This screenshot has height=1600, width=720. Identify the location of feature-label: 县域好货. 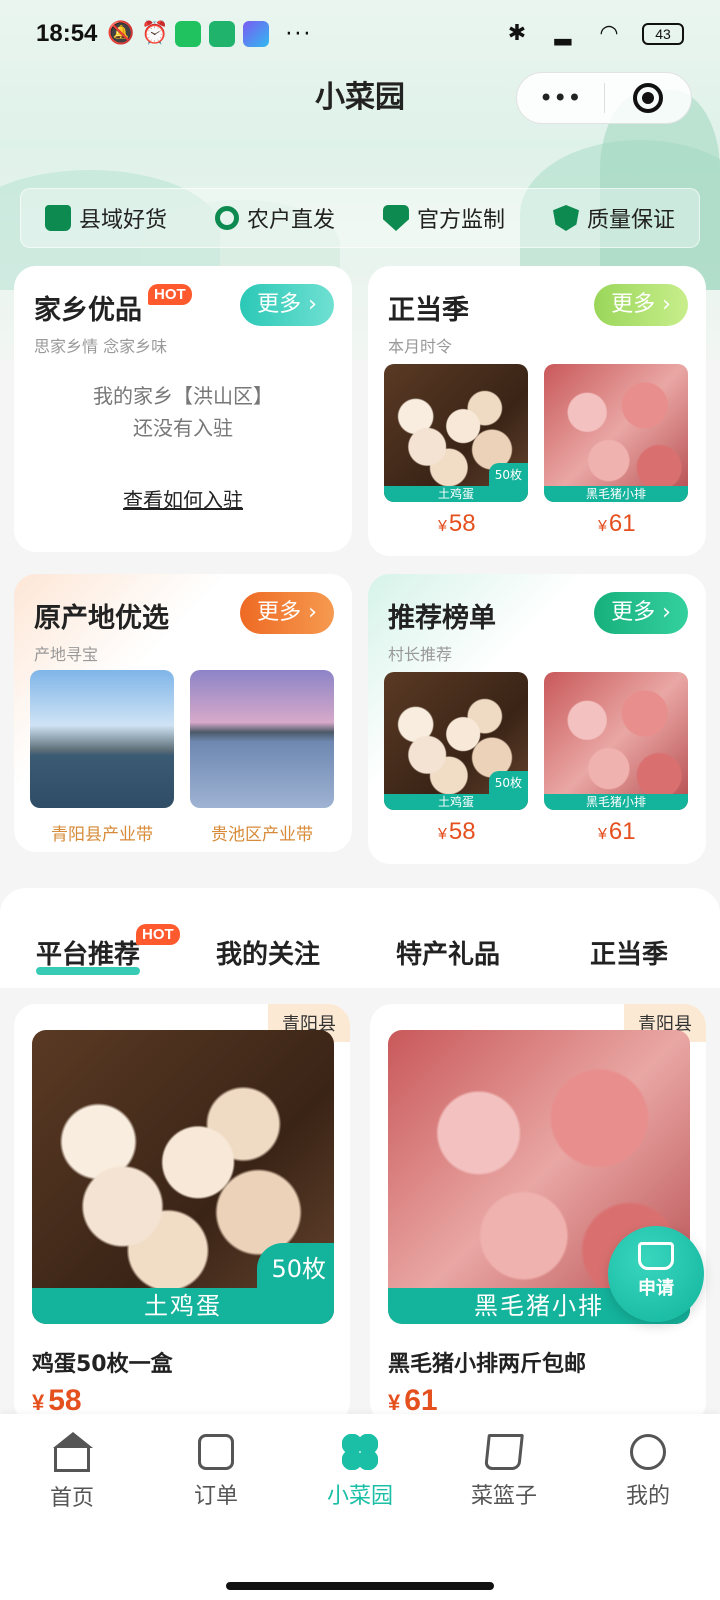
(122, 220).